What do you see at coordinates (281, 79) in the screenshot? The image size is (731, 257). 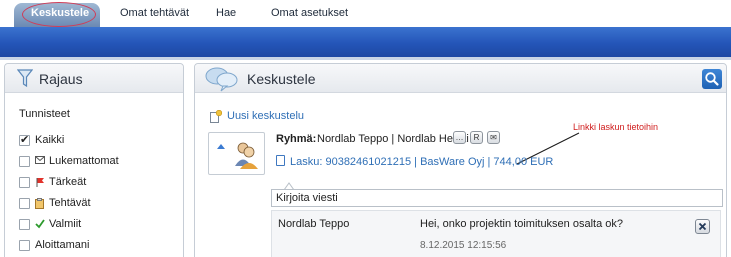 I see `conversation-panel-title: Keskustele` at bounding box center [281, 79].